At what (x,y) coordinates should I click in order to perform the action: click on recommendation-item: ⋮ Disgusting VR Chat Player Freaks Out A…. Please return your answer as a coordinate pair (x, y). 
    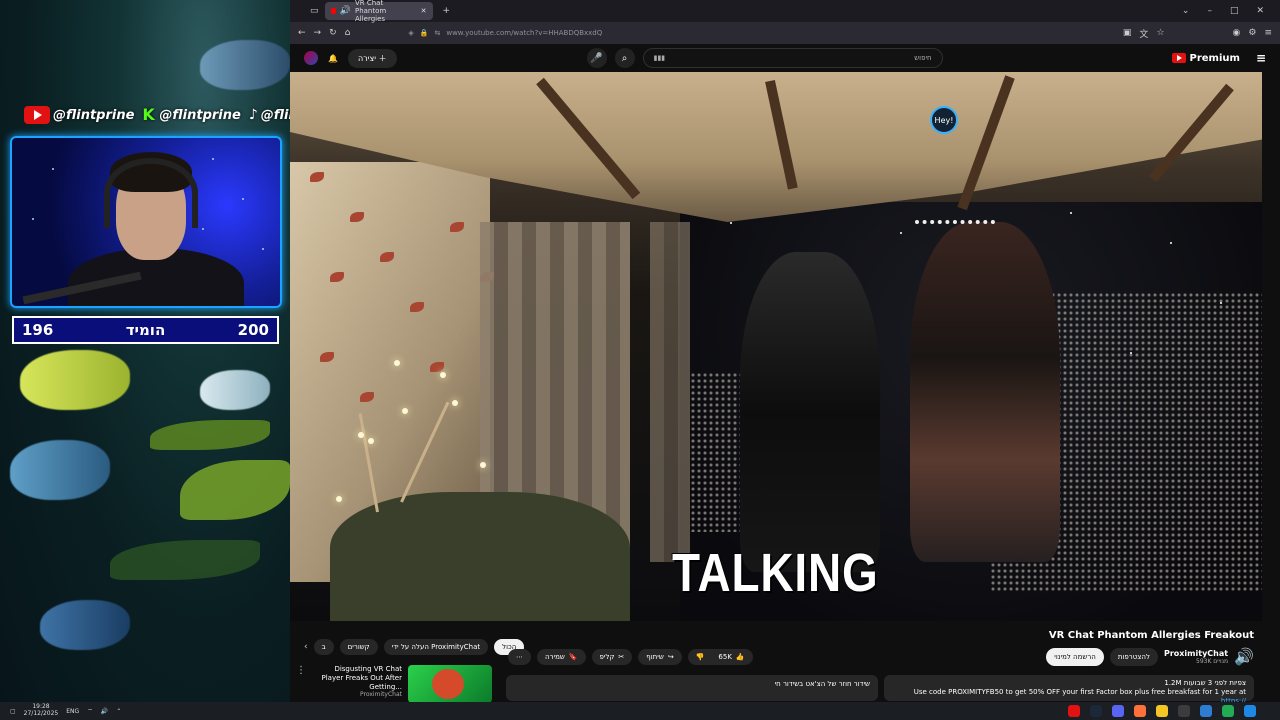
    Looking at the image, I should click on (394, 684).